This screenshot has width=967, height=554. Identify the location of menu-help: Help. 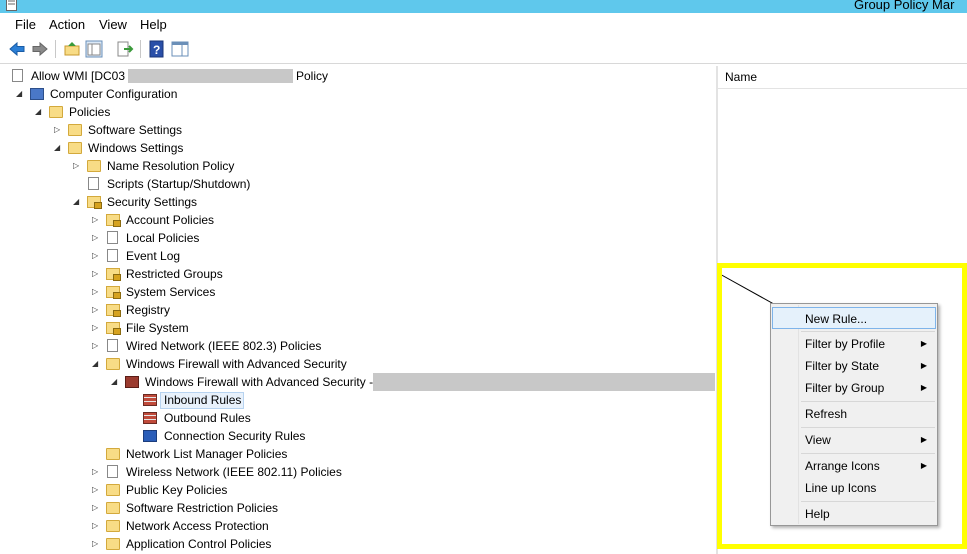
(153, 24).